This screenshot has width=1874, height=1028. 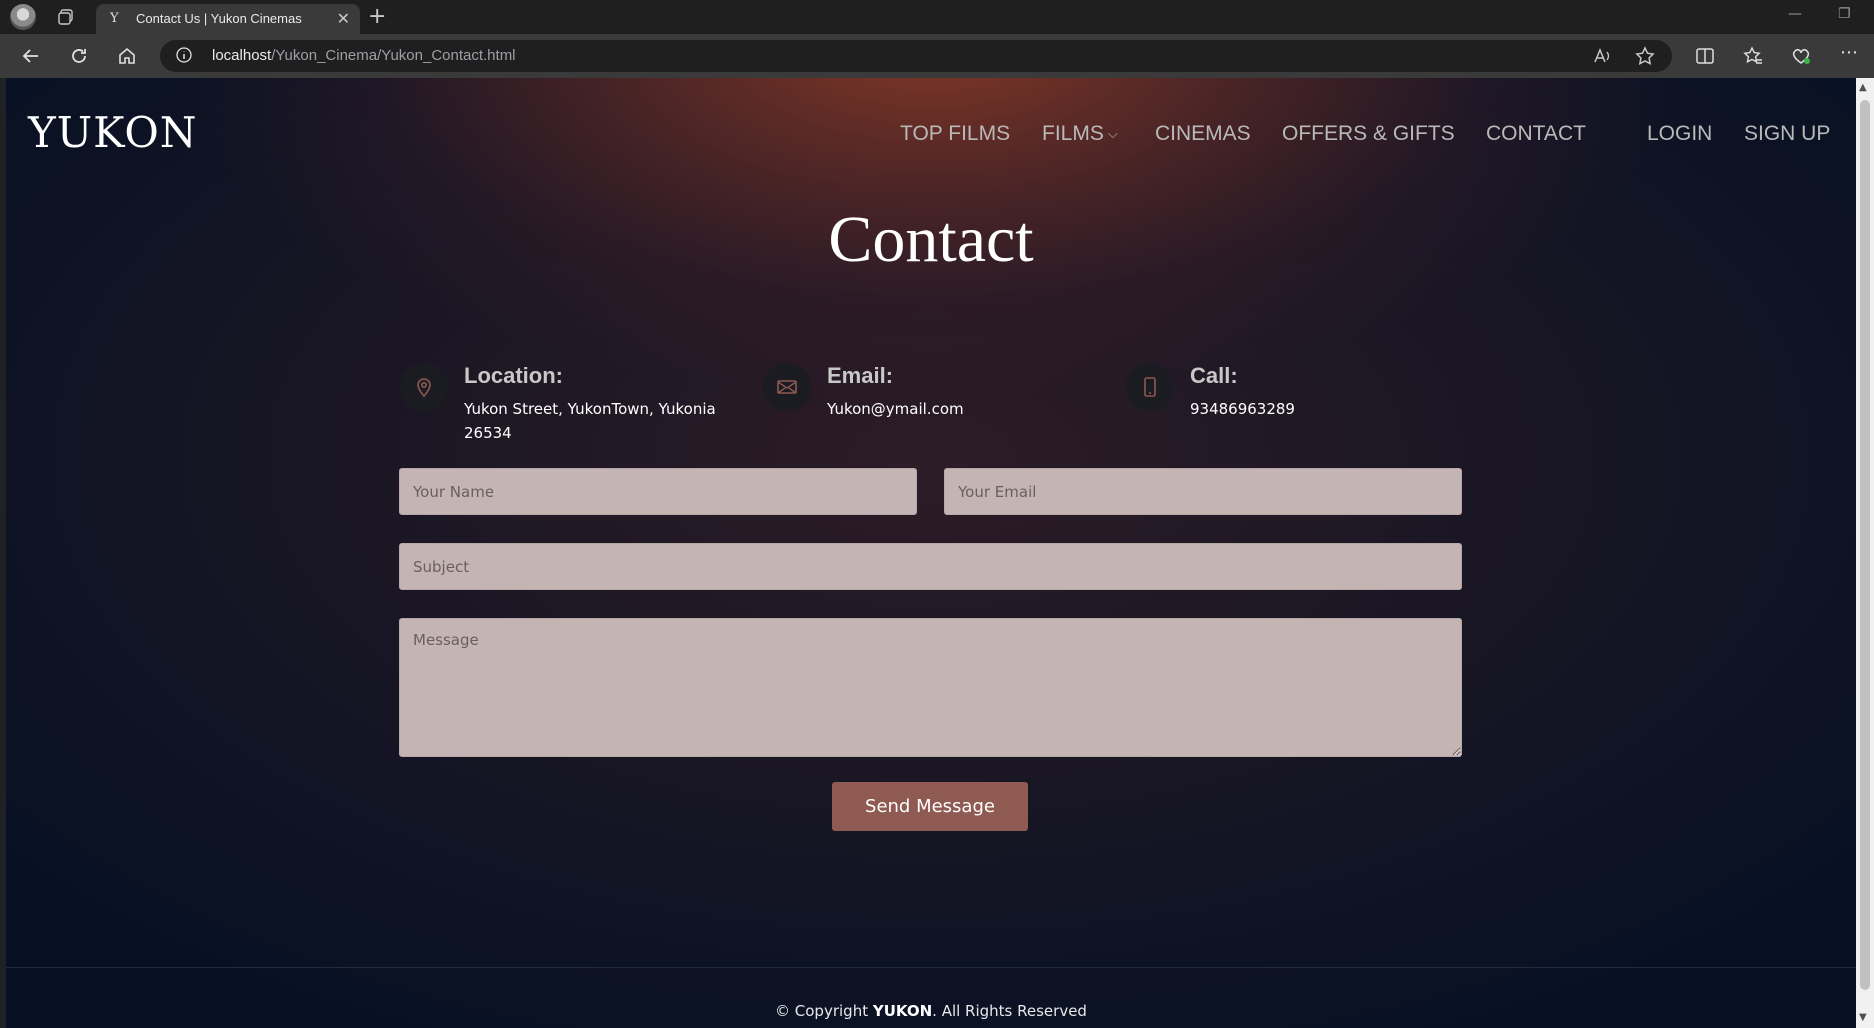 I want to click on browser-tab-active: Y Contact Us | Yukon Cinemas ✕, so click(x=228, y=19).